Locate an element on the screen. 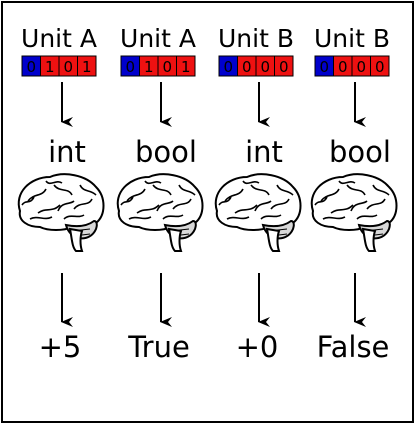 The image size is (414, 423). result-value: +5 is located at coordinates (60, 347).